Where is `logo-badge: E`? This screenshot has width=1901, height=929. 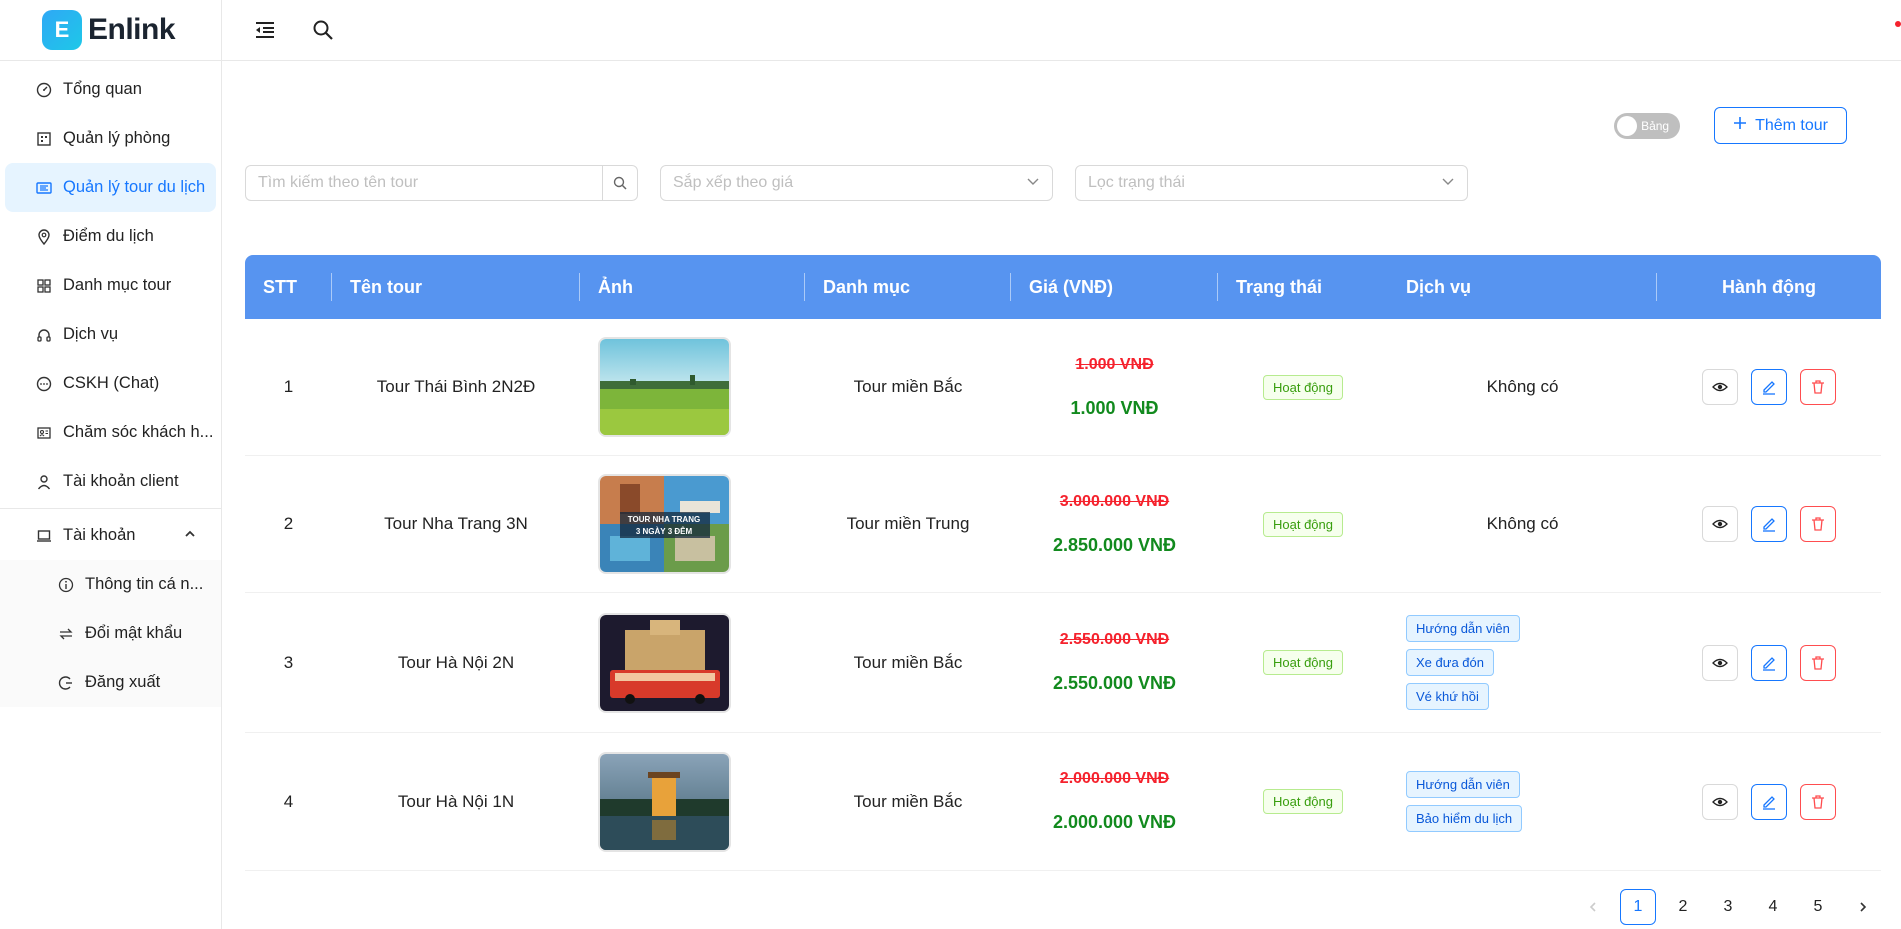 logo-badge: E is located at coordinates (62, 30).